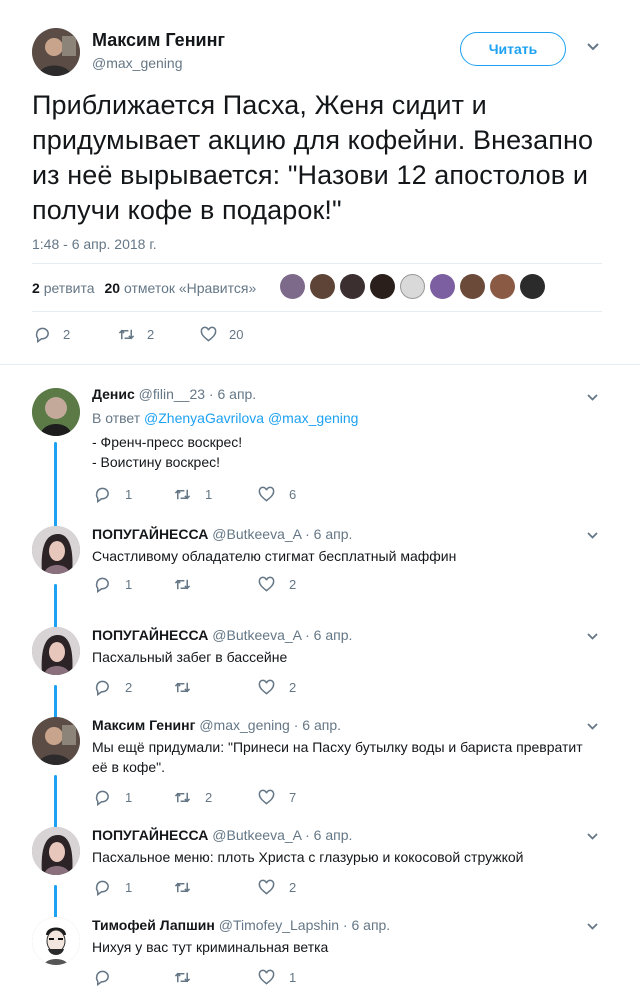 Image resolution: width=640 pixels, height=1006 pixels. I want to click on like-stat-label: отметок «Нравится», so click(190, 288).